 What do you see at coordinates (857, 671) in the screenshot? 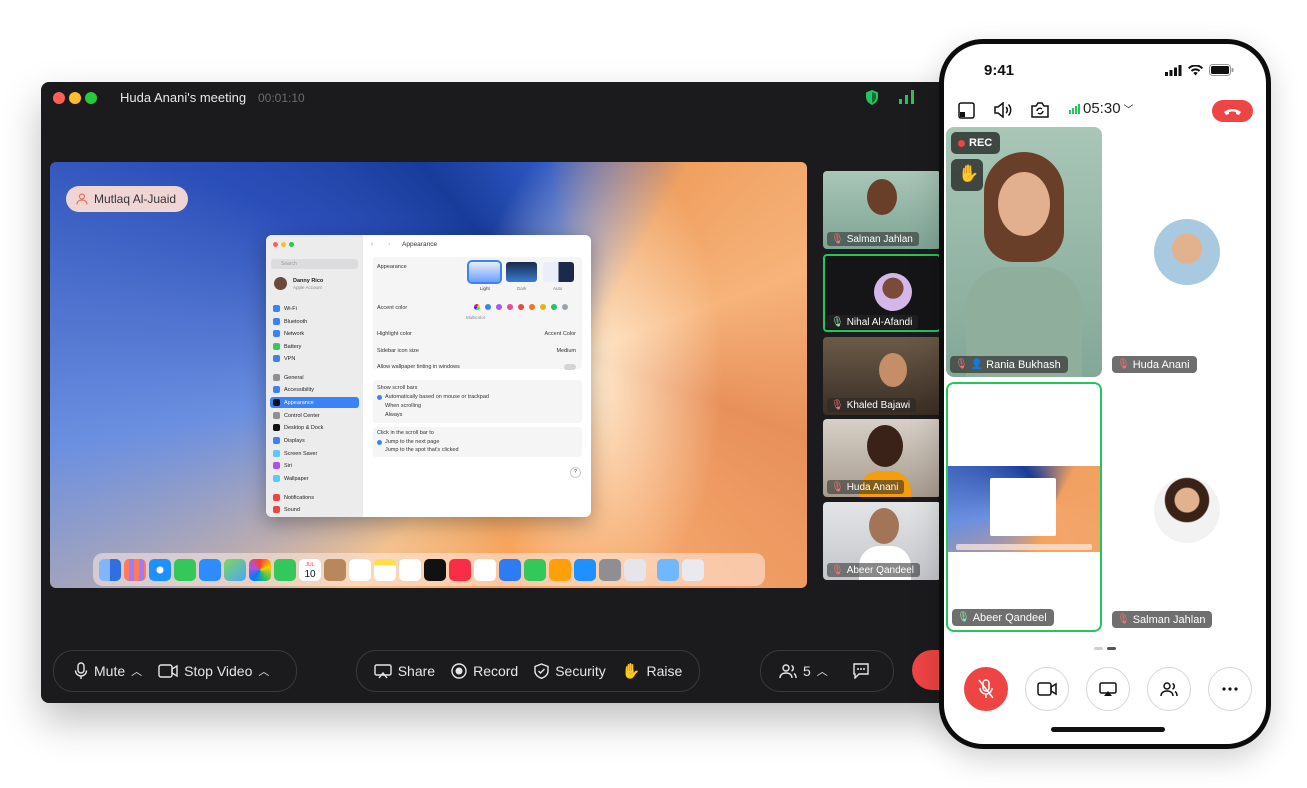
I see `chat-button` at bounding box center [857, 671].